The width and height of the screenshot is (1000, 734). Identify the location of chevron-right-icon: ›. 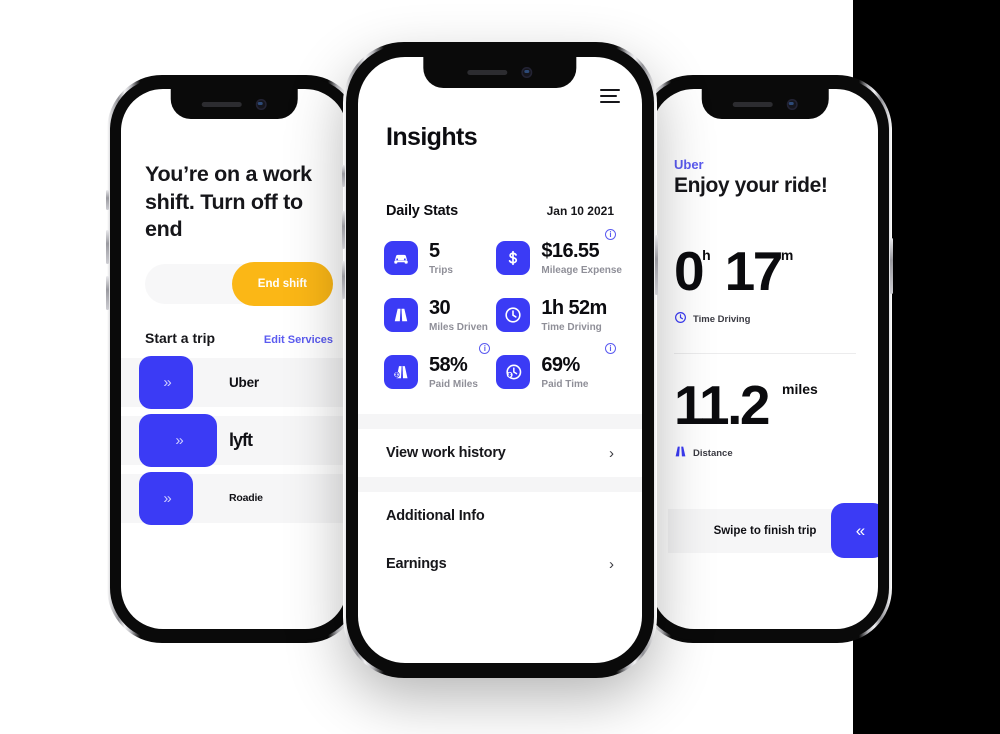
(611, 564).